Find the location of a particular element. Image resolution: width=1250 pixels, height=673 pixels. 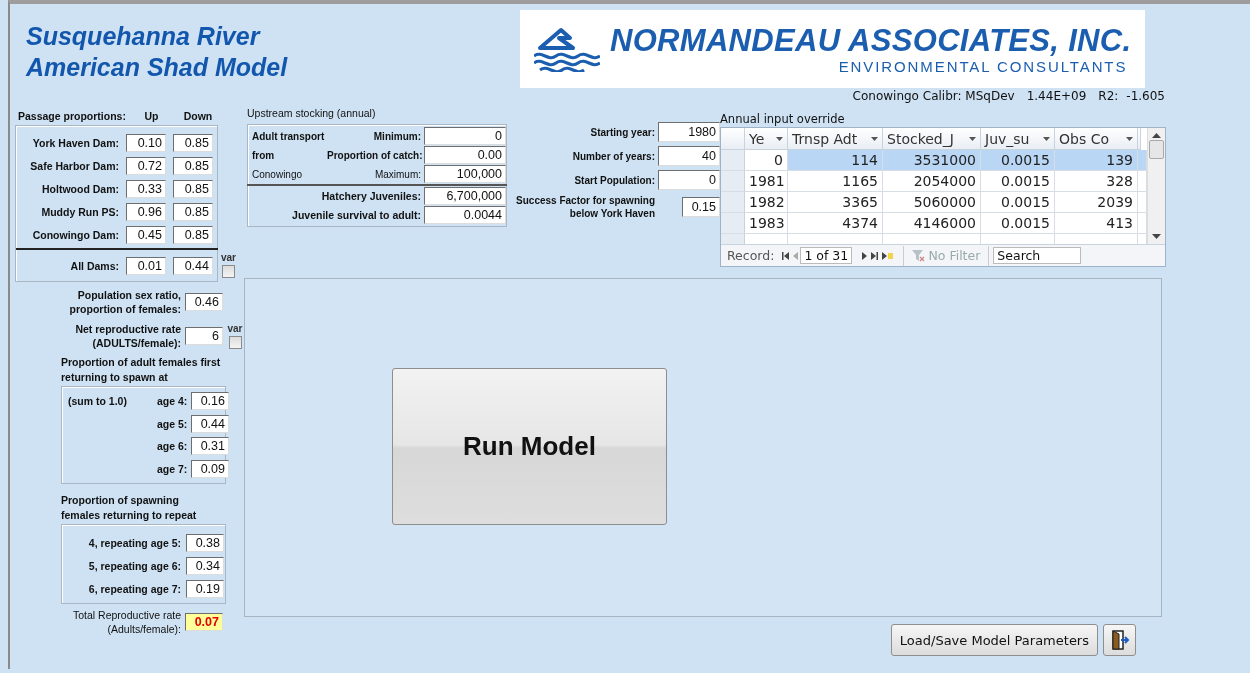

number-field: 0.15 is located at coordinates (701, 207).